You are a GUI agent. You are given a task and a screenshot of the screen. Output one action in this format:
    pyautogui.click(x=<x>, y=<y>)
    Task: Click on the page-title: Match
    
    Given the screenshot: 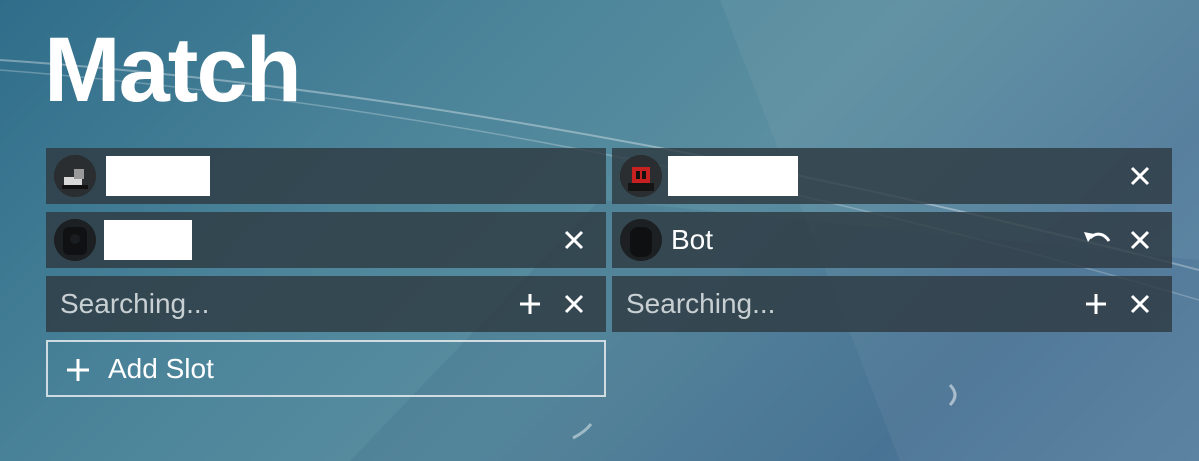 What is the action you would take?
    pyautogui.click(x=173, y=70)
    